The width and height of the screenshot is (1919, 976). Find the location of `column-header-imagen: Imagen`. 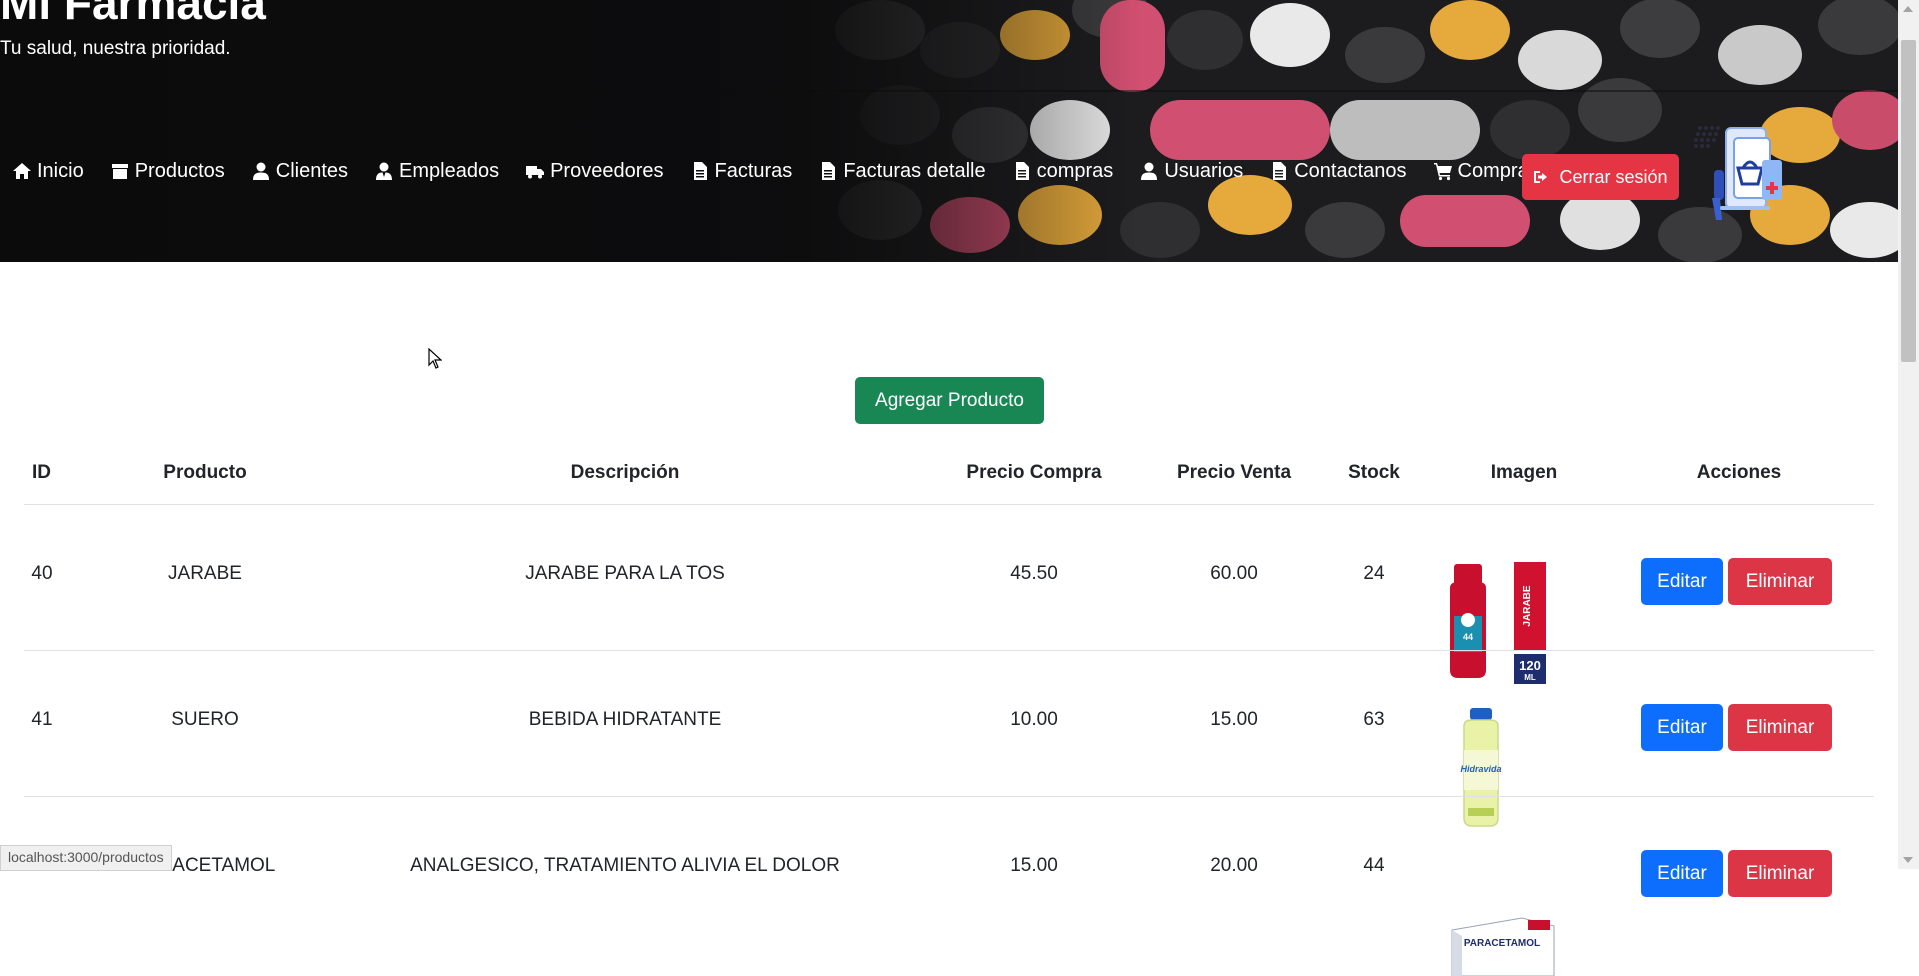

column-header-imagen: Imagen is located at coordinates (1524, 472).